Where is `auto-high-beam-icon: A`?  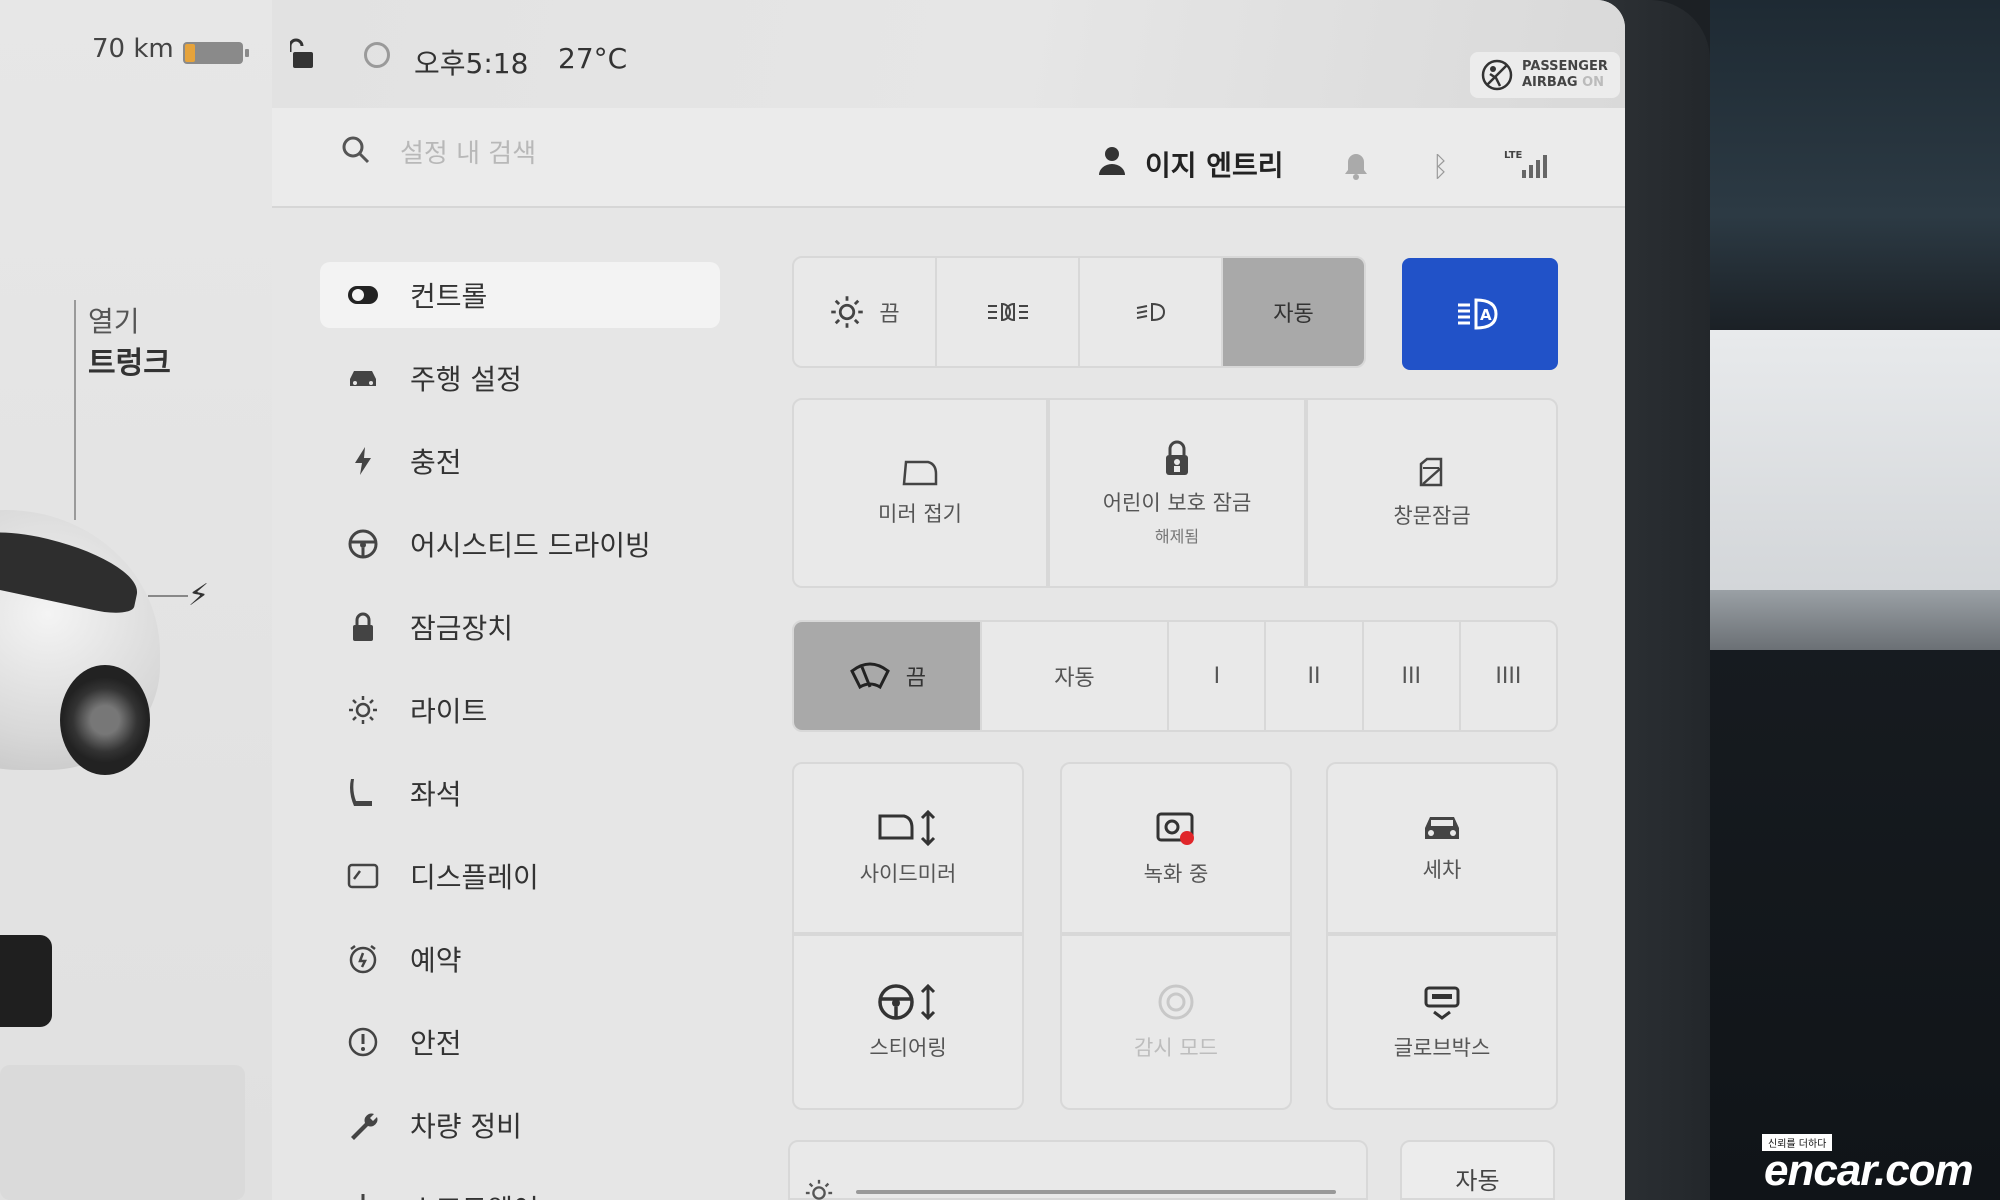 auto-high-beam-icon: A is located at coordinates (1478, 314).